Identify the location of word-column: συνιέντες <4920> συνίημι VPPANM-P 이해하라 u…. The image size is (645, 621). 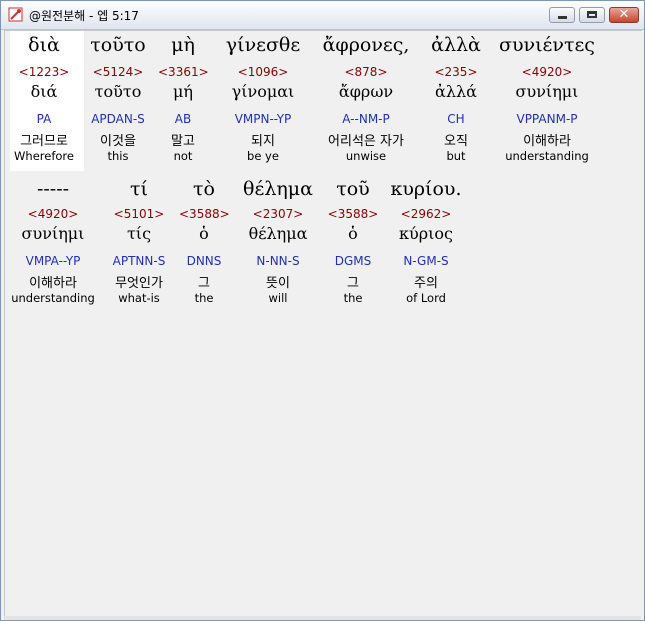
(547, 101).